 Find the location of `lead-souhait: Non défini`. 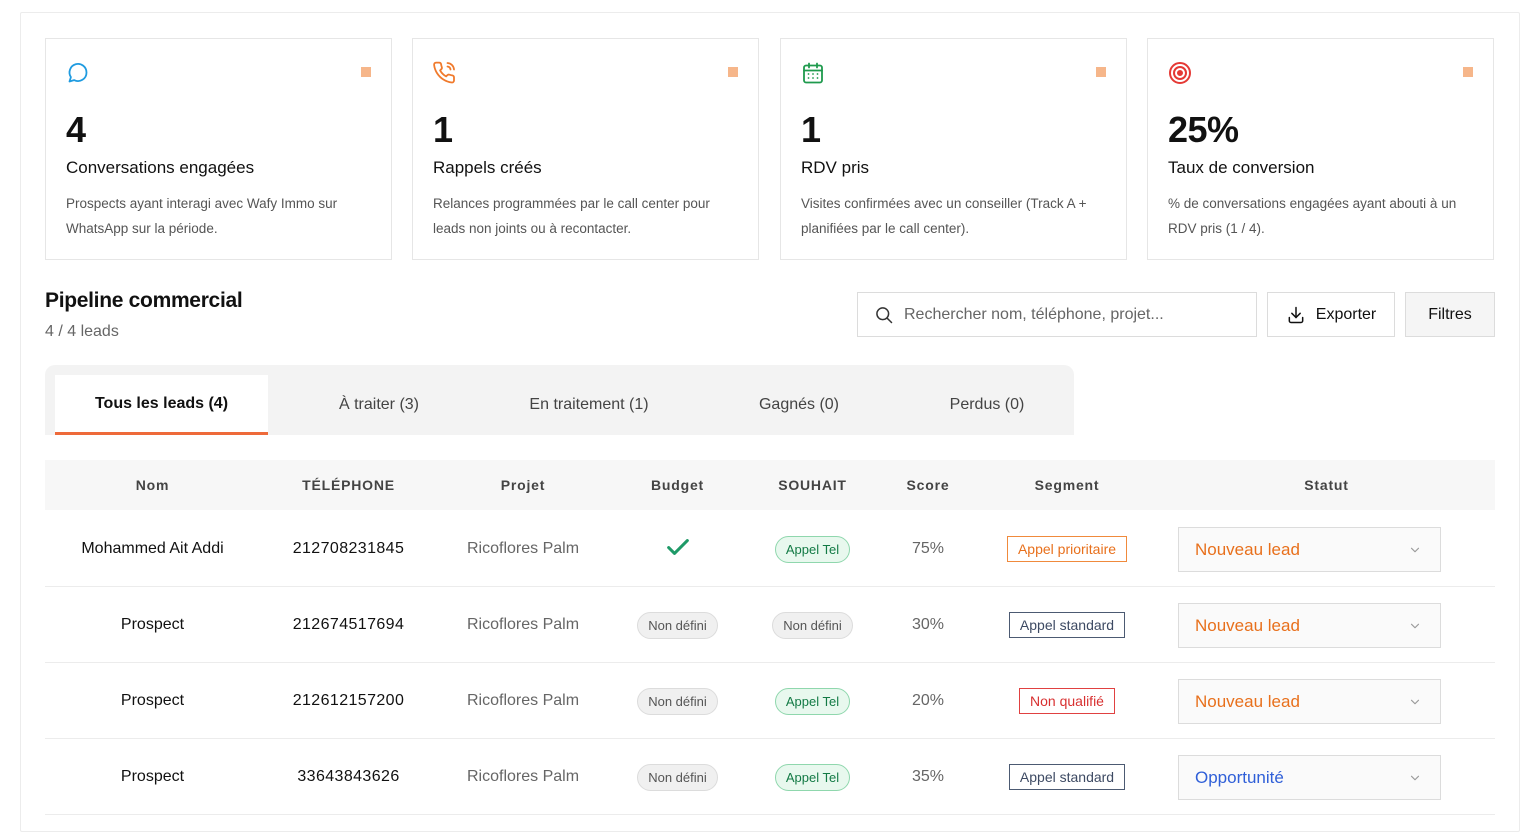

lead-souhait: Non défini is located at coordinates (812, 625).